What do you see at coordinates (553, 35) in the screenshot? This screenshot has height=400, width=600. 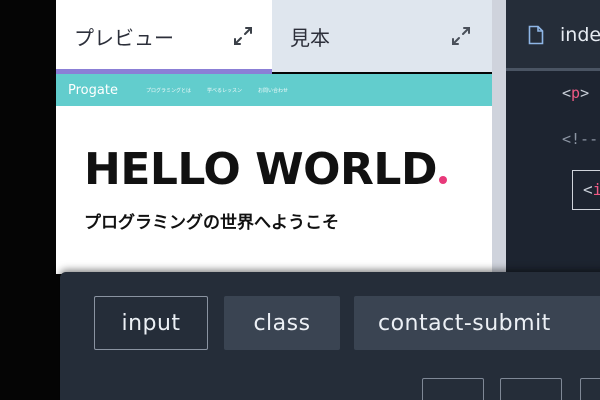 I see `editor-file-tab: index.html` at bounding box center [553, 35].